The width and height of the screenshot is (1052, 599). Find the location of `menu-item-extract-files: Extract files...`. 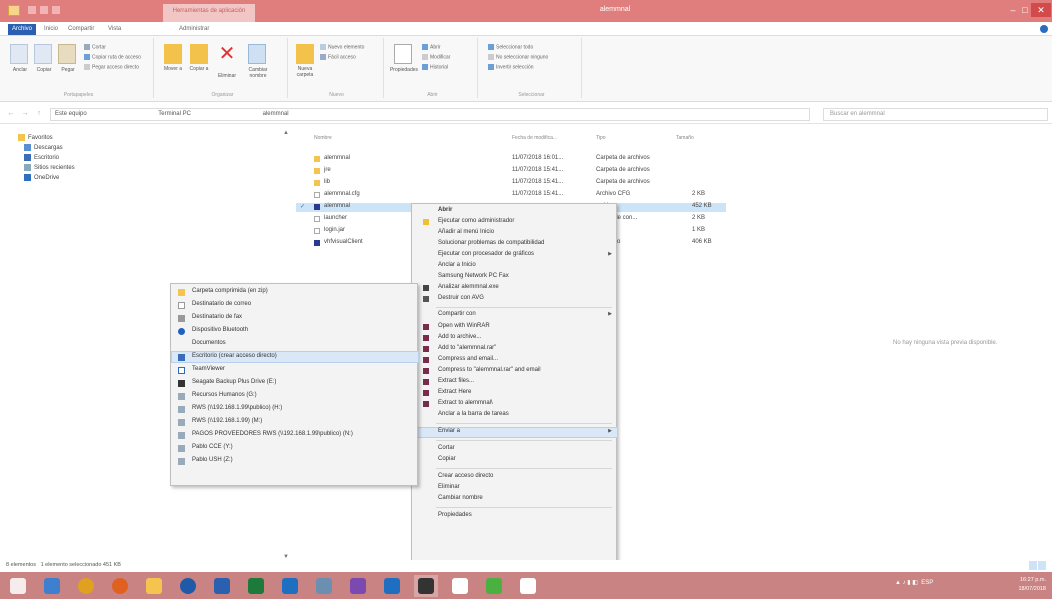

menu-item-extract-files: Extract files... is located at coordinates (515, 382).